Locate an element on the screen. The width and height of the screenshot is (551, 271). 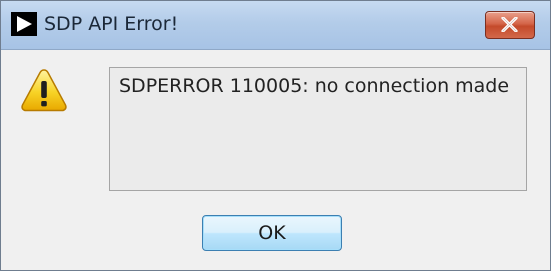
warning-icon is located at coordinates (44, 91).